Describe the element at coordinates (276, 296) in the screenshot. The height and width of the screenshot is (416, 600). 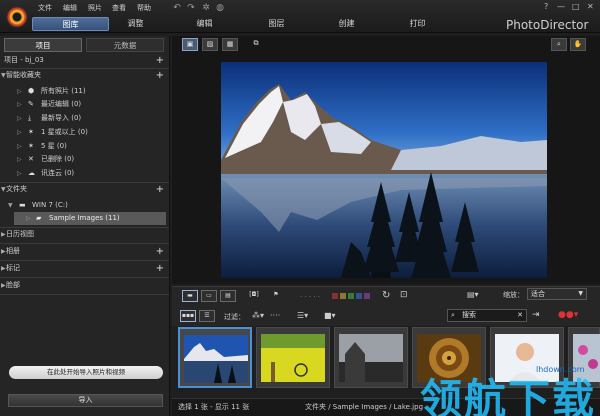
I see `flag-icon: ⚑` at that location.